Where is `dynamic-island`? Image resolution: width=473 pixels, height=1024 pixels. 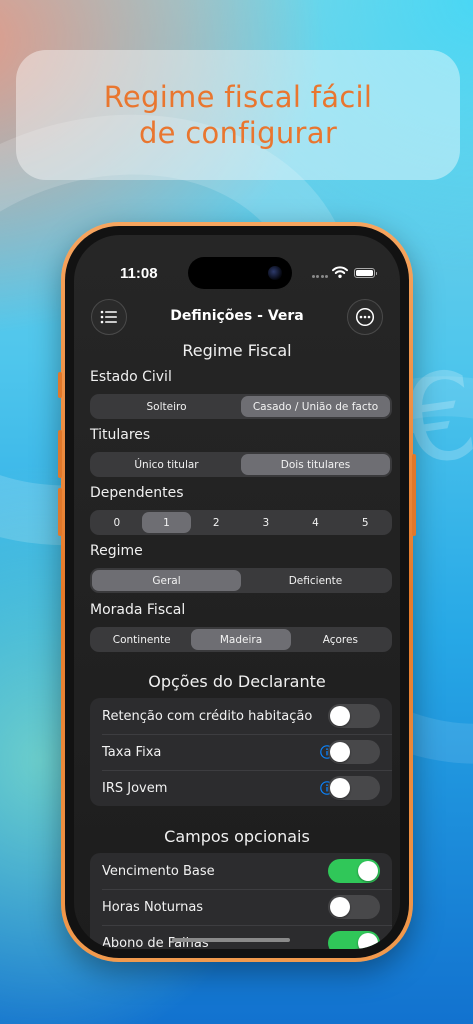 dynamic-island is located at coordinates (240, 273).